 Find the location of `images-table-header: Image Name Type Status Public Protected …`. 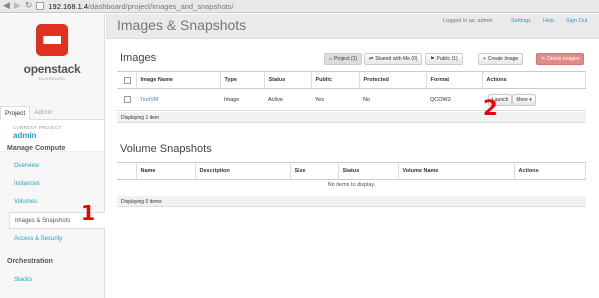

images-table-header: Image Name Type Status Public Protected … is located at coordinates (351, 80).